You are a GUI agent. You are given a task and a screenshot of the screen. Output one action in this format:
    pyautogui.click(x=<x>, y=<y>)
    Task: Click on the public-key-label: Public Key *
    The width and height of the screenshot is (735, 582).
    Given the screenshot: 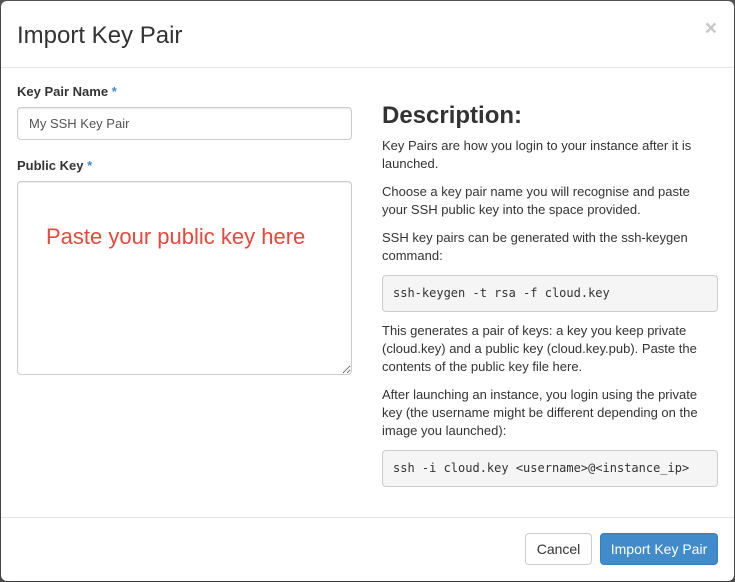 What is the action you would take?
    pyautogui.click(x=185, y=166)
    